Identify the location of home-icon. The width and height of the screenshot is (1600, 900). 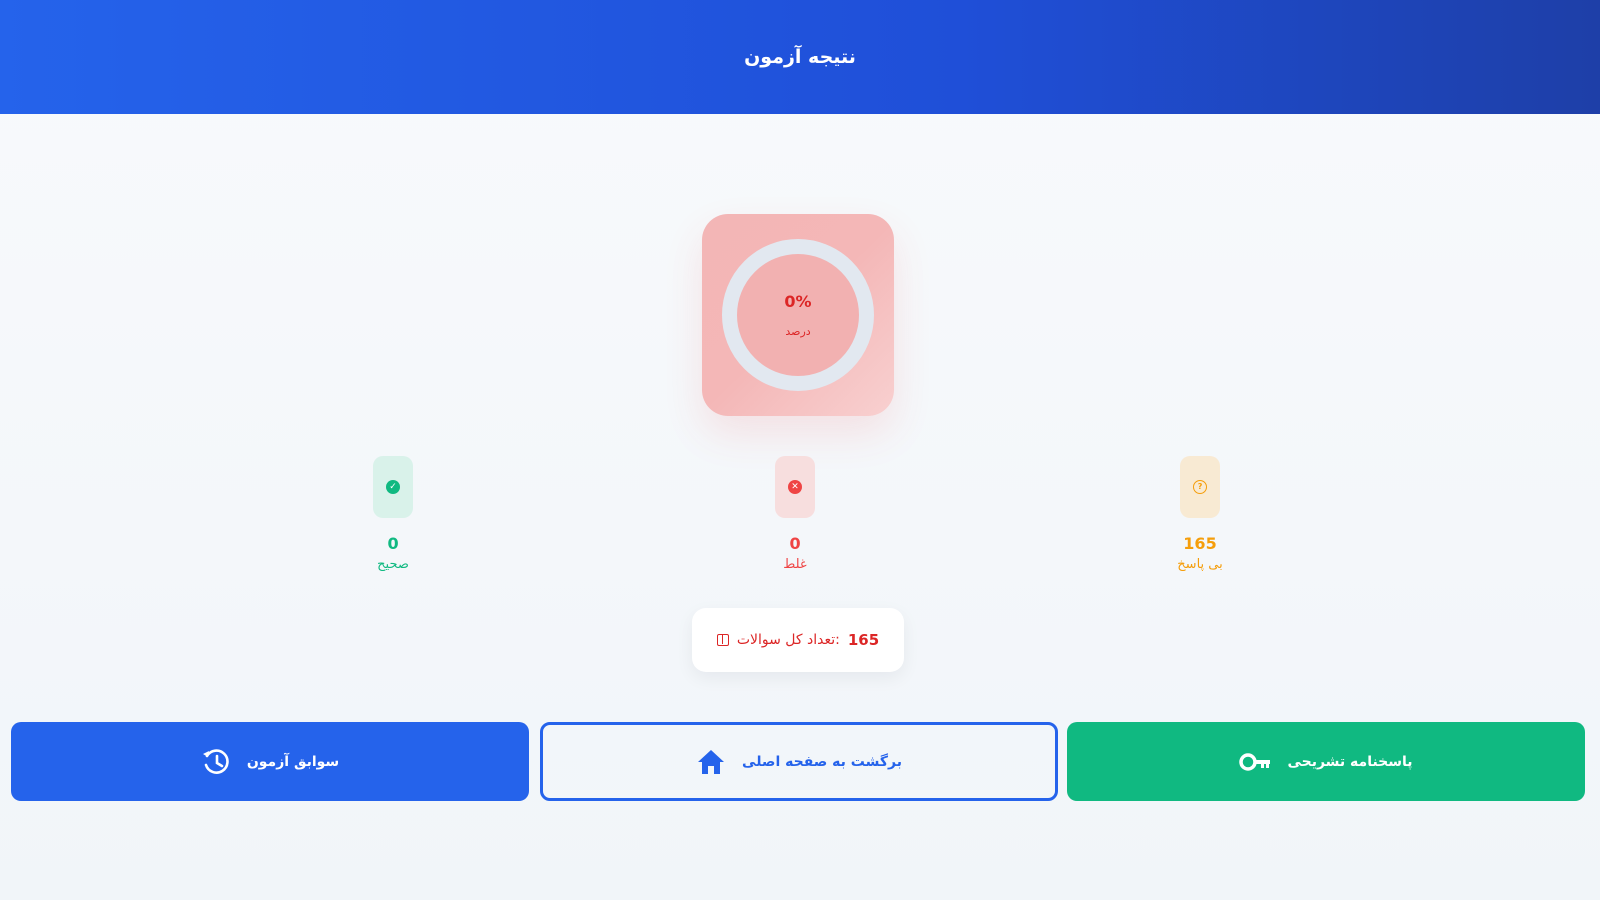
(711, 762).